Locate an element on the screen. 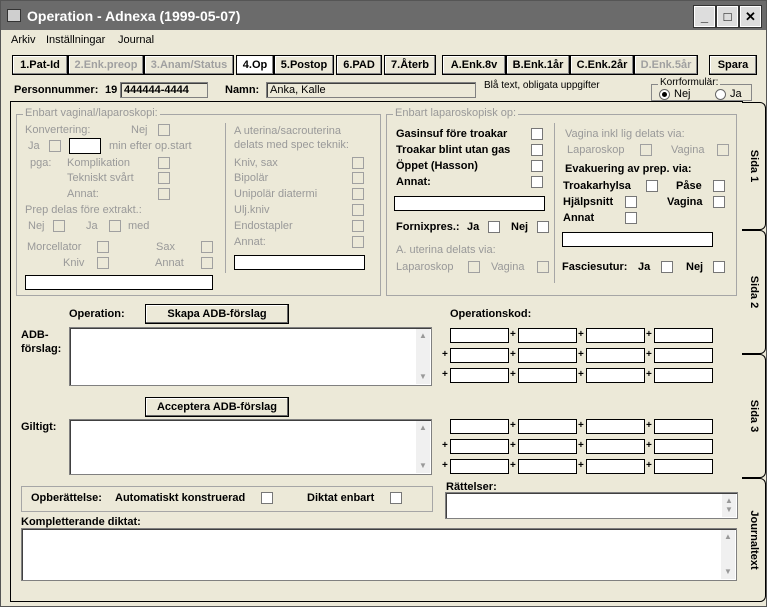 The image size is (767, 607). lap-annat-checkbox is located at coordinates (537, 182).